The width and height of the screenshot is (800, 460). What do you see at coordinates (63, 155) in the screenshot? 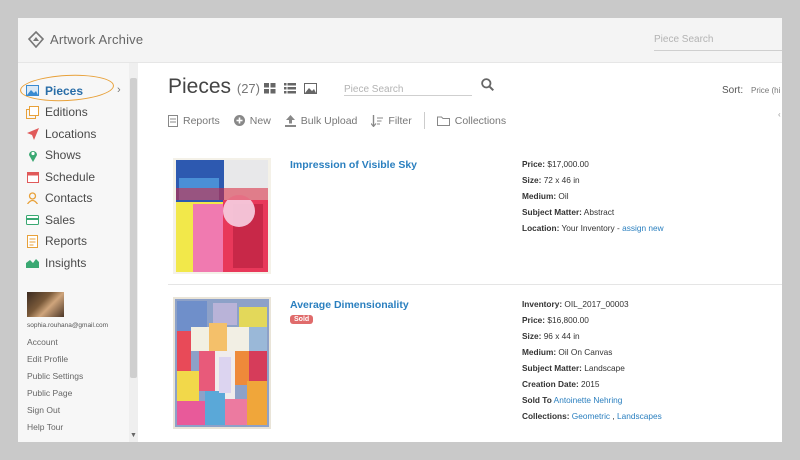
I see `sidebar-item-label: Shows` at bounding box center [63, 155].